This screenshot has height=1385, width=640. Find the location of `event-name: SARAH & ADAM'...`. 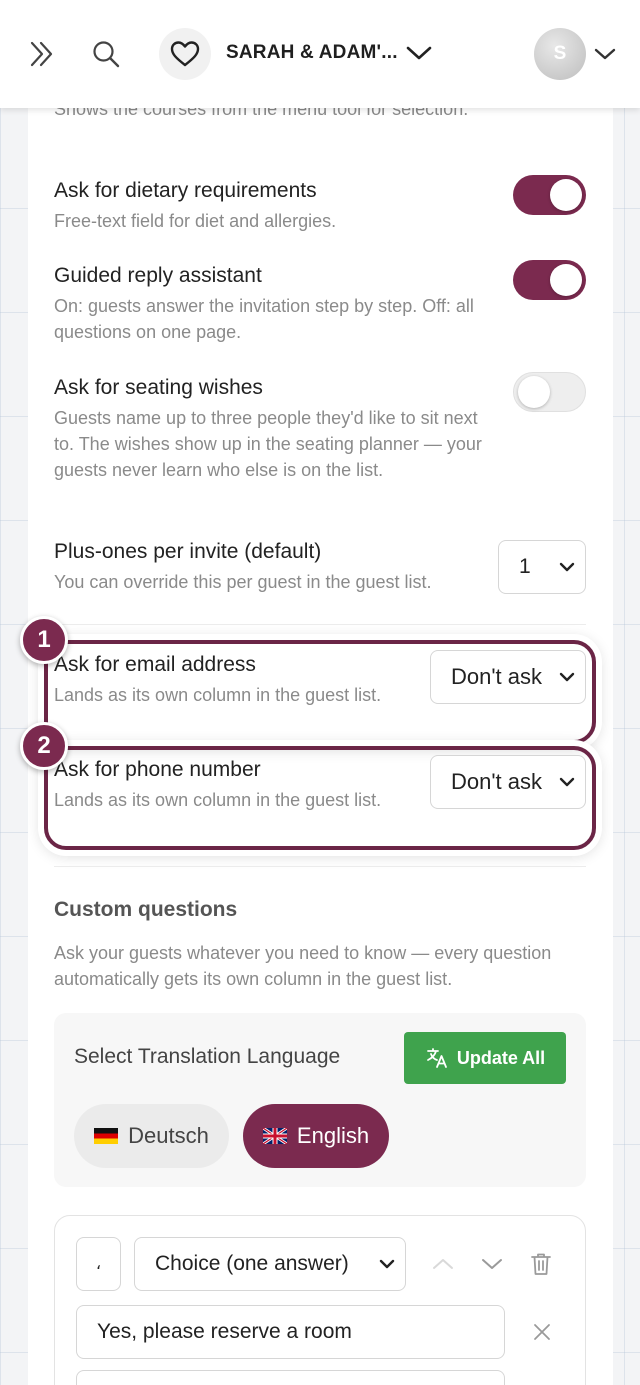

event-name: SARAH & ADAM'... is located at coordinates (312, 53).